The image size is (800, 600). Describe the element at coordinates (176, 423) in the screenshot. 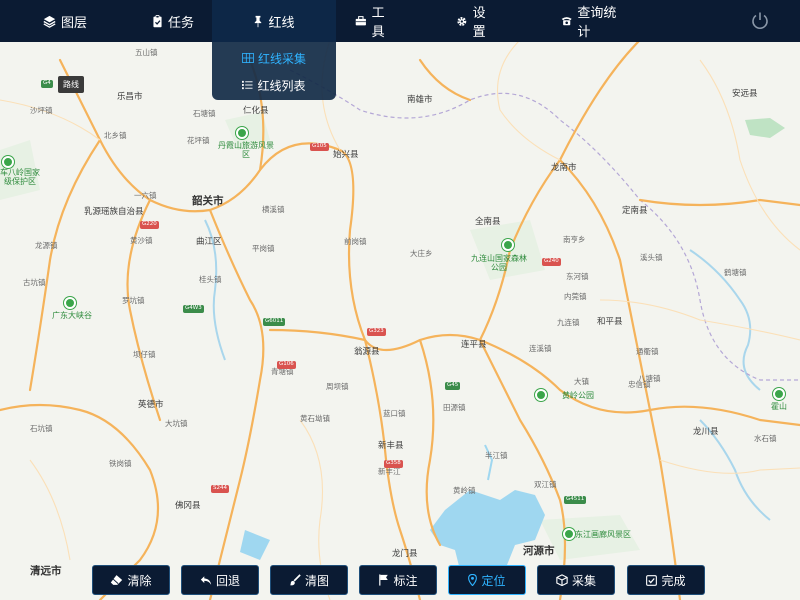

I see `town-label: 大坑镇` at that location.